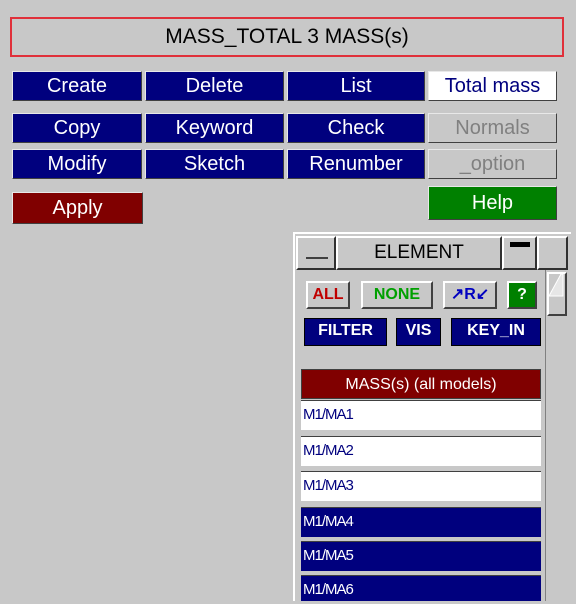  What do you see at coordinates (356, 164) in the screenshot?
I see `renumber-button: Renumber` at bounding box center [356, 164].